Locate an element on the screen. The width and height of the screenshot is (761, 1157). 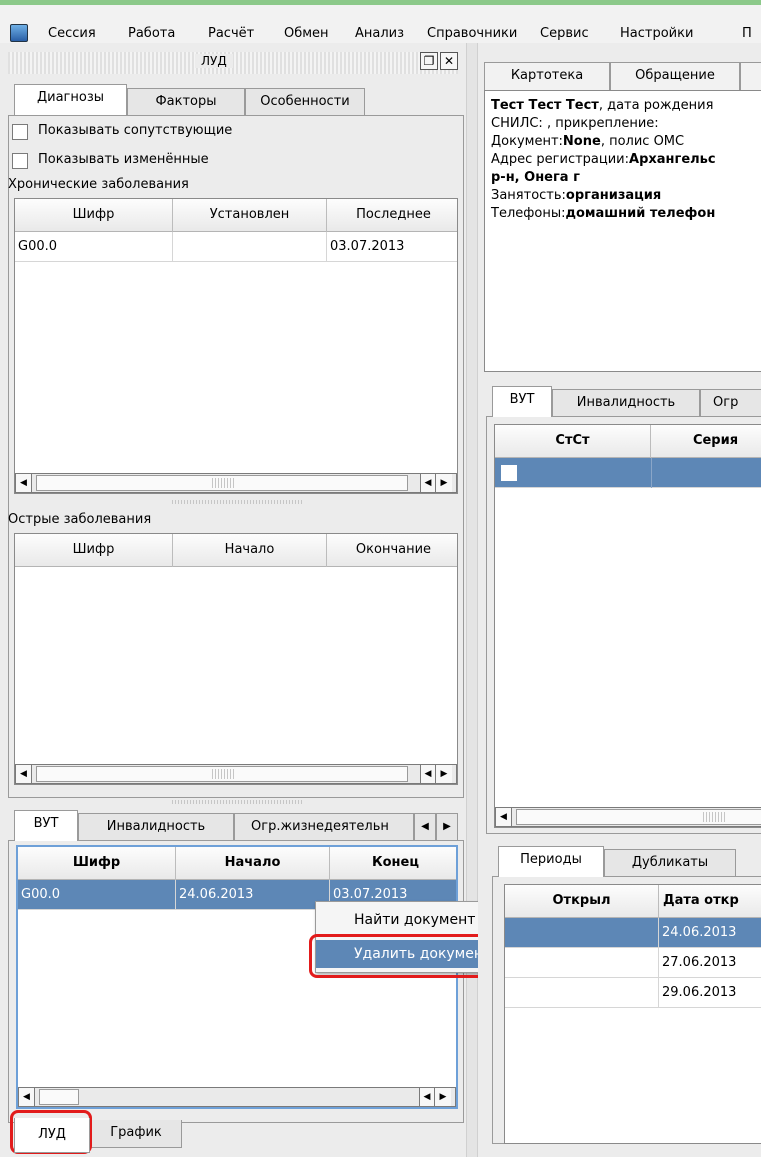
chronic-scrollbar: ◀ ◀ ▶ is located at coordinates (236, 483).